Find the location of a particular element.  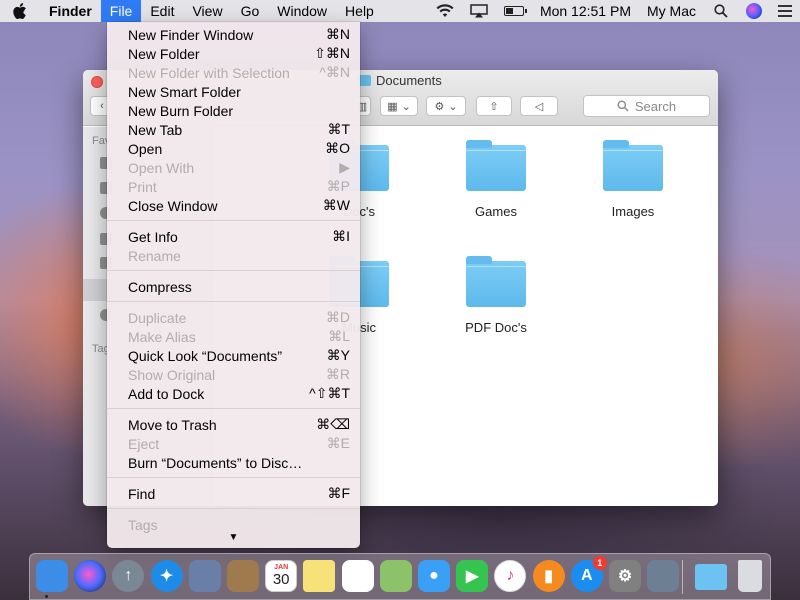

menu-item-compress: Compress is located at coordinates (233, 286).